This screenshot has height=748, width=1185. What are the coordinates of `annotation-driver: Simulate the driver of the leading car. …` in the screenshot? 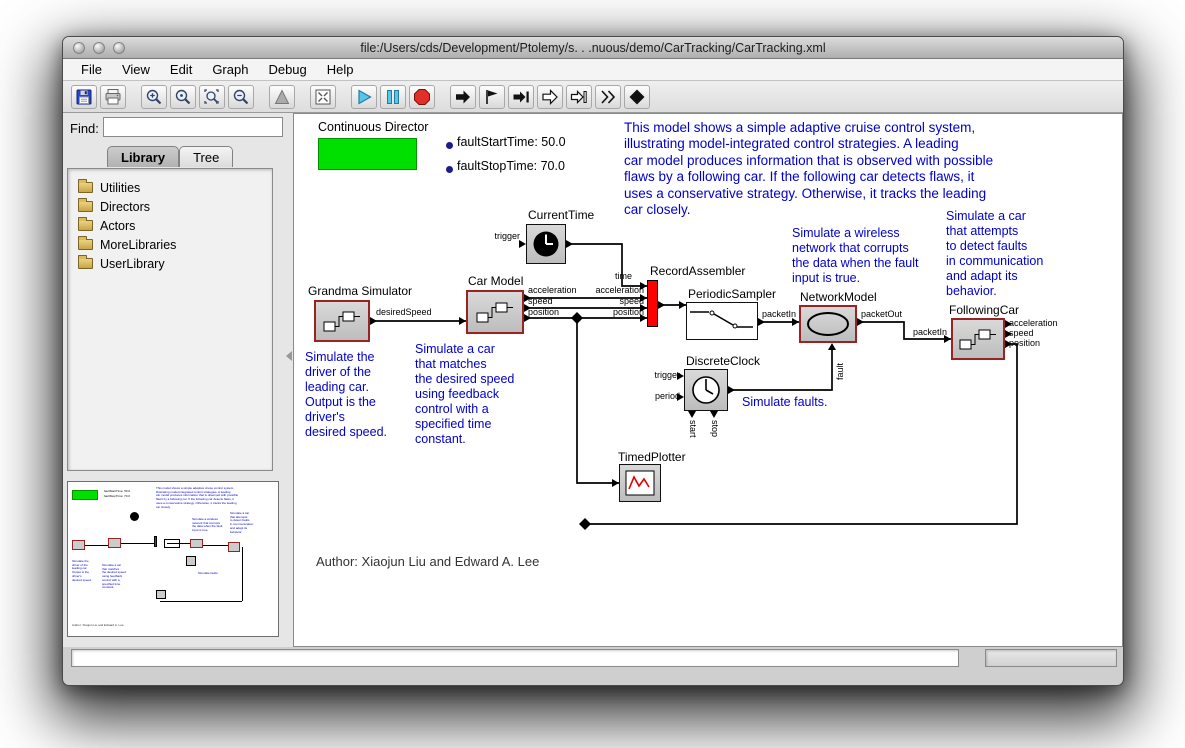 It's located at (346, 394).